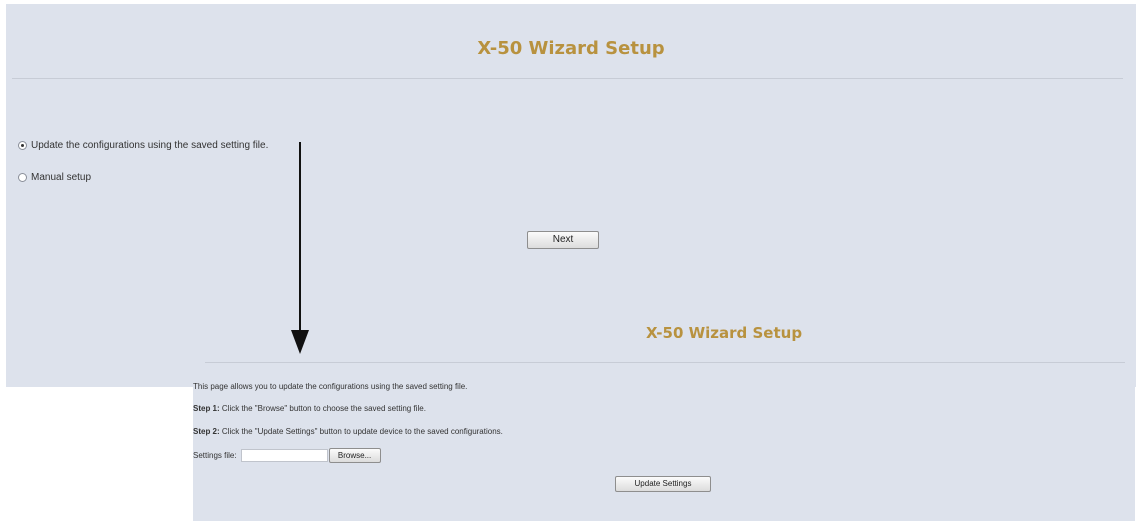 The image size is (1140, 523). I want to click on flow-arrow-head-icon, so click(300, 342).